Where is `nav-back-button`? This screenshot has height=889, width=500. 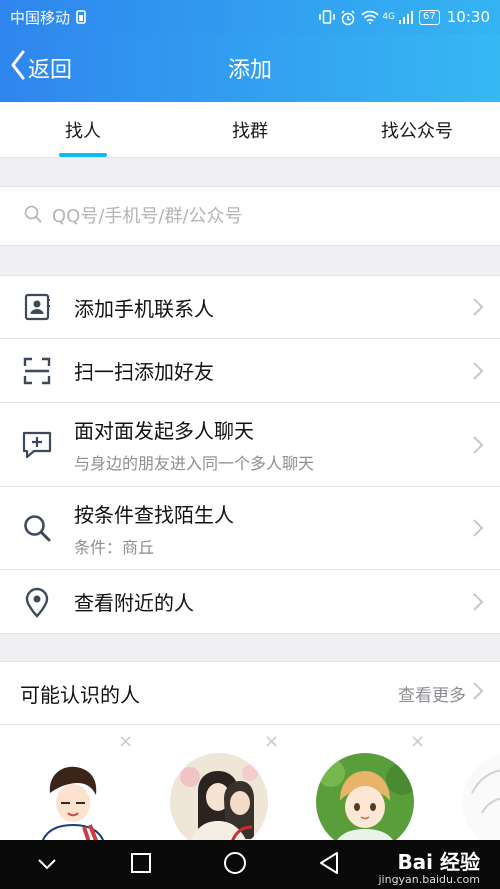
nav-back-button is located at coordinates (329, 864).